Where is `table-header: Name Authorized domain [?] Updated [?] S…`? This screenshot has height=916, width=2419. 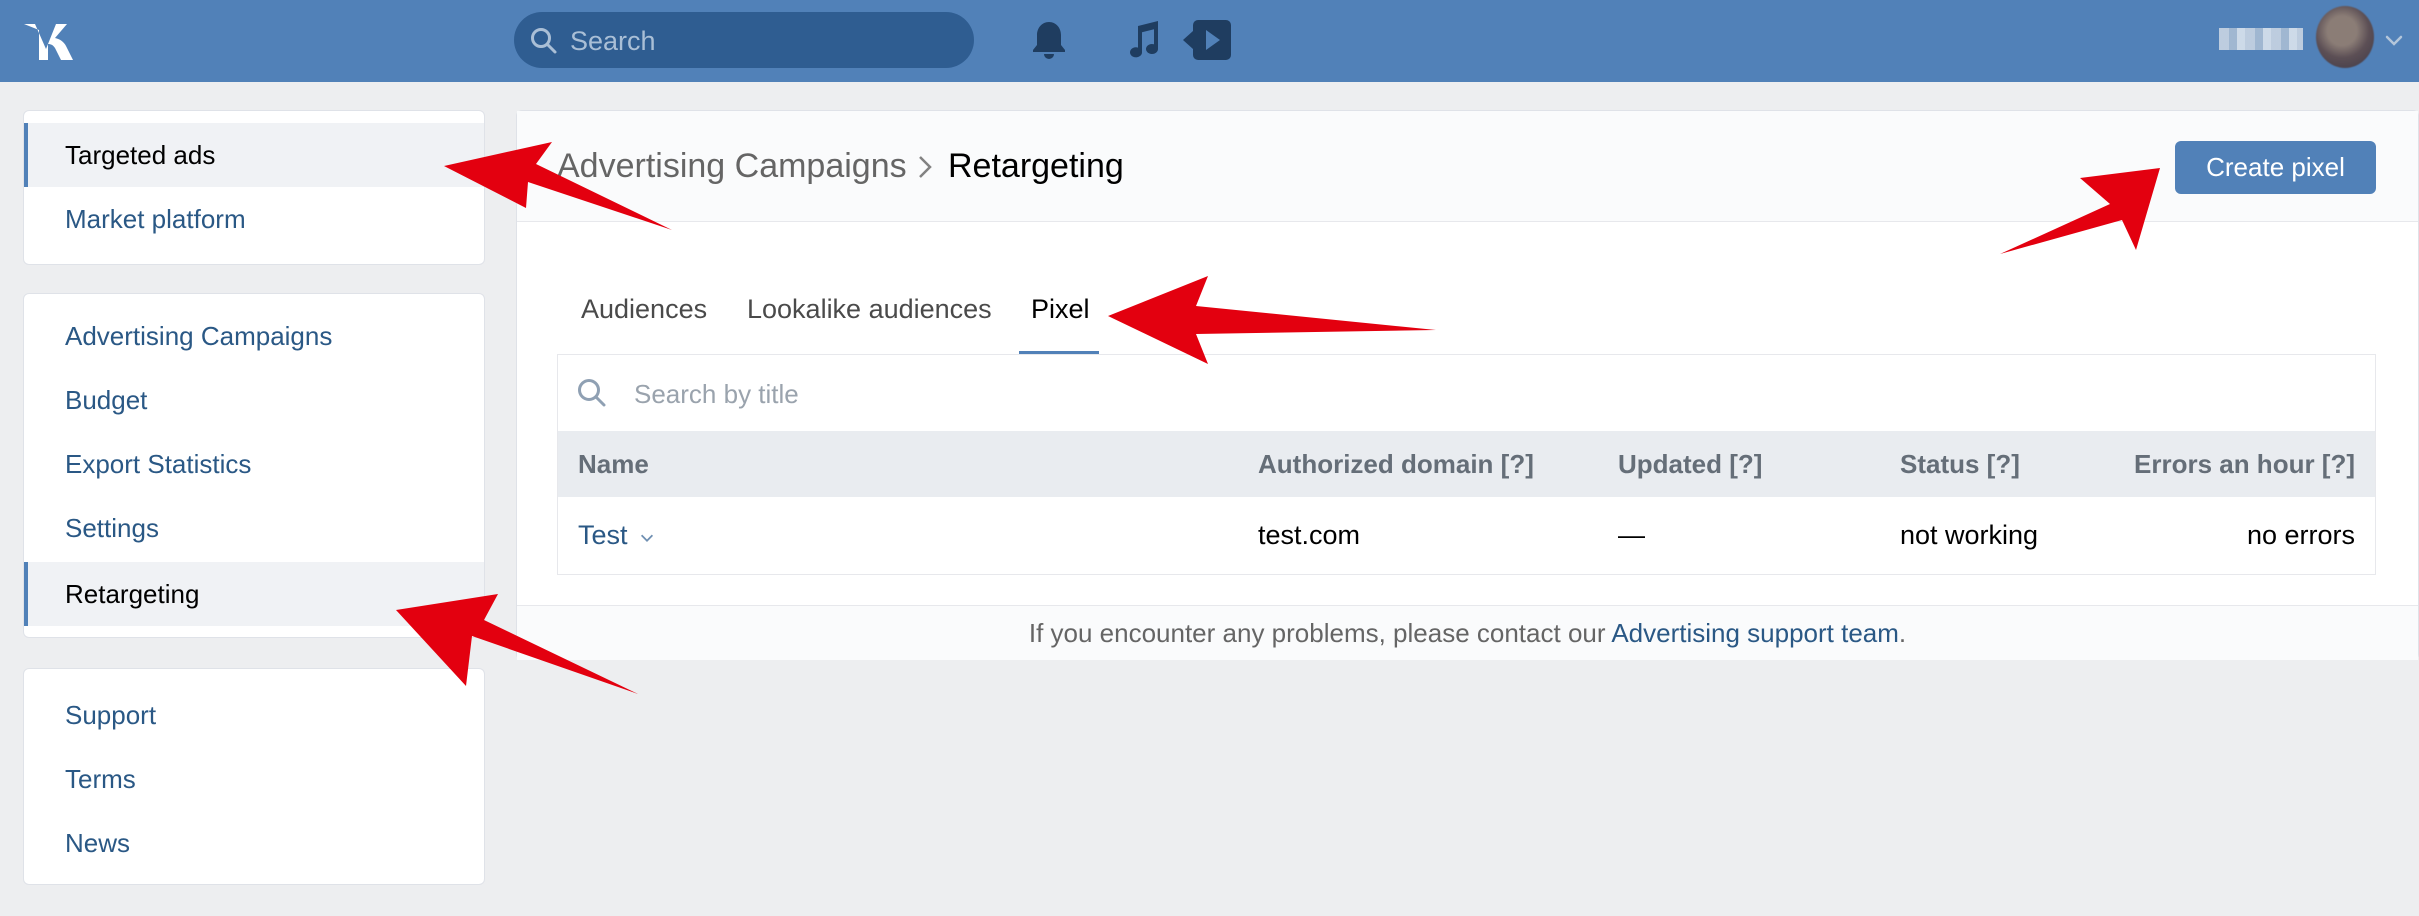
table-header: Name Authorized domain [?] Updated [?] S… is located at coordinates (1466, 464).